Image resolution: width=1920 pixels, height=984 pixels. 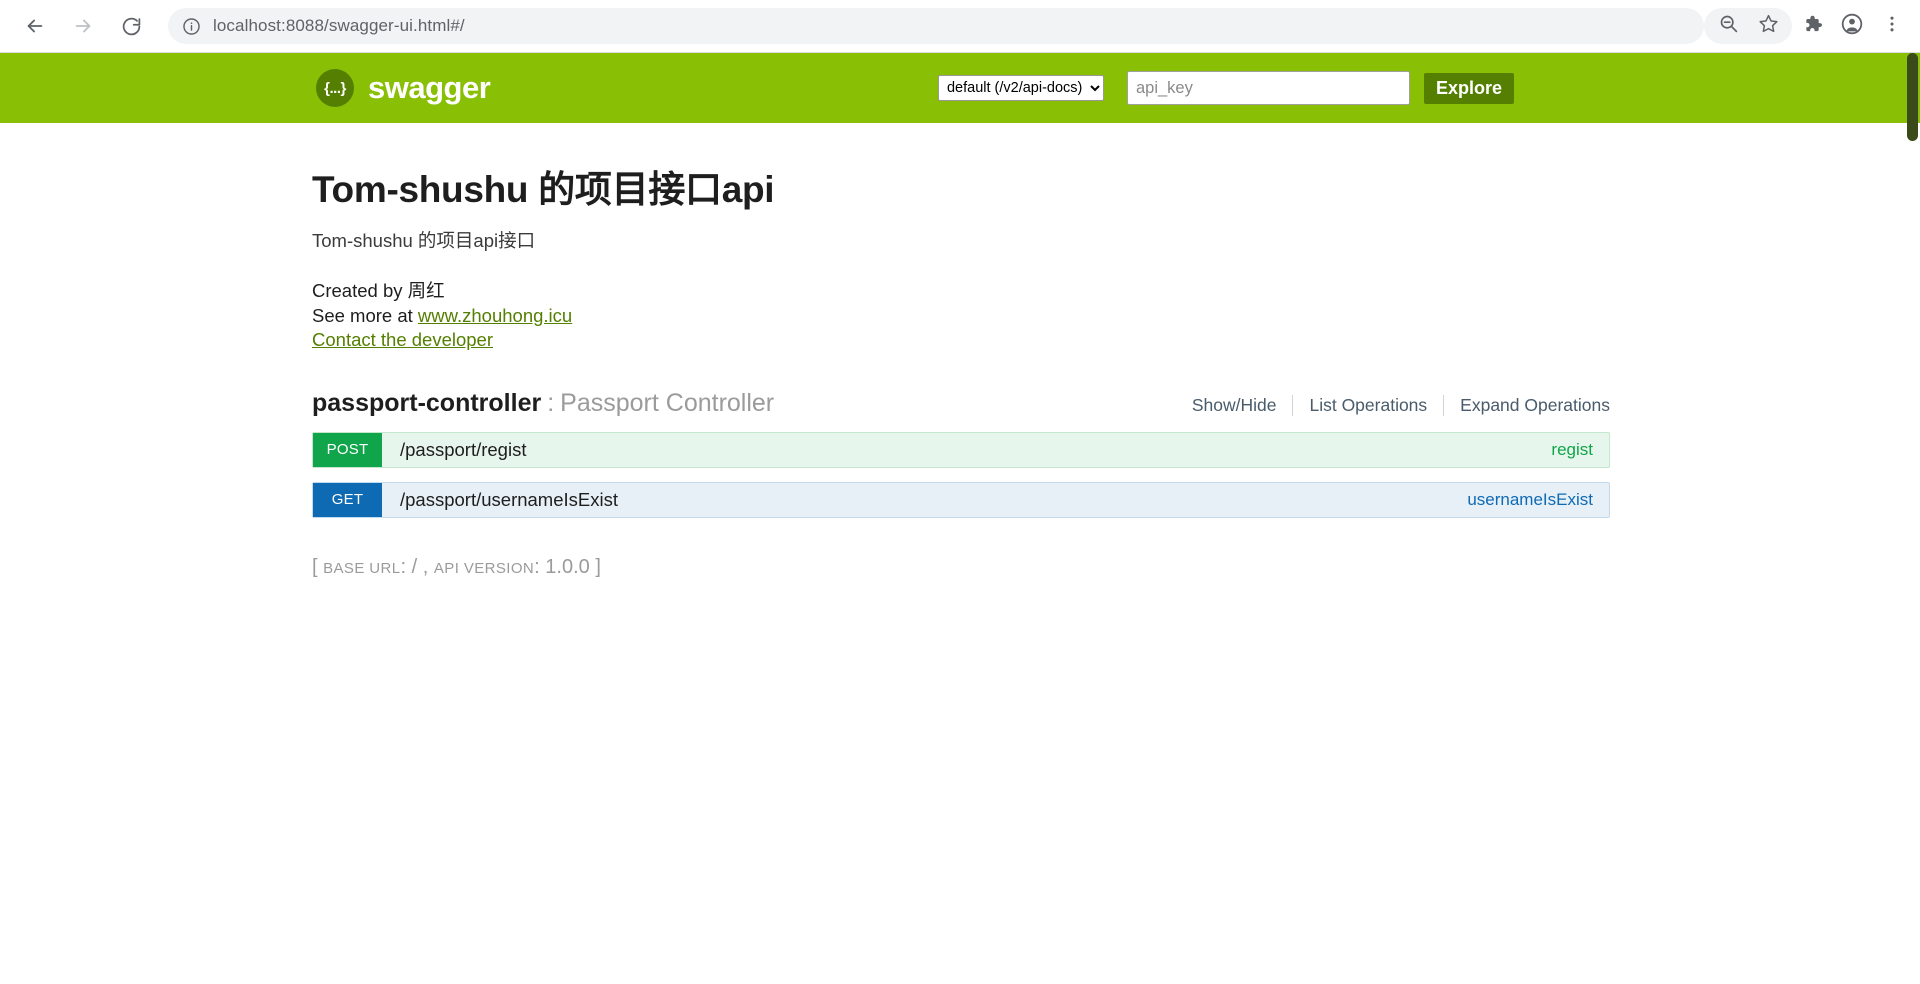 I want to click on page-scrollbar, so click(x=1911, y=518).